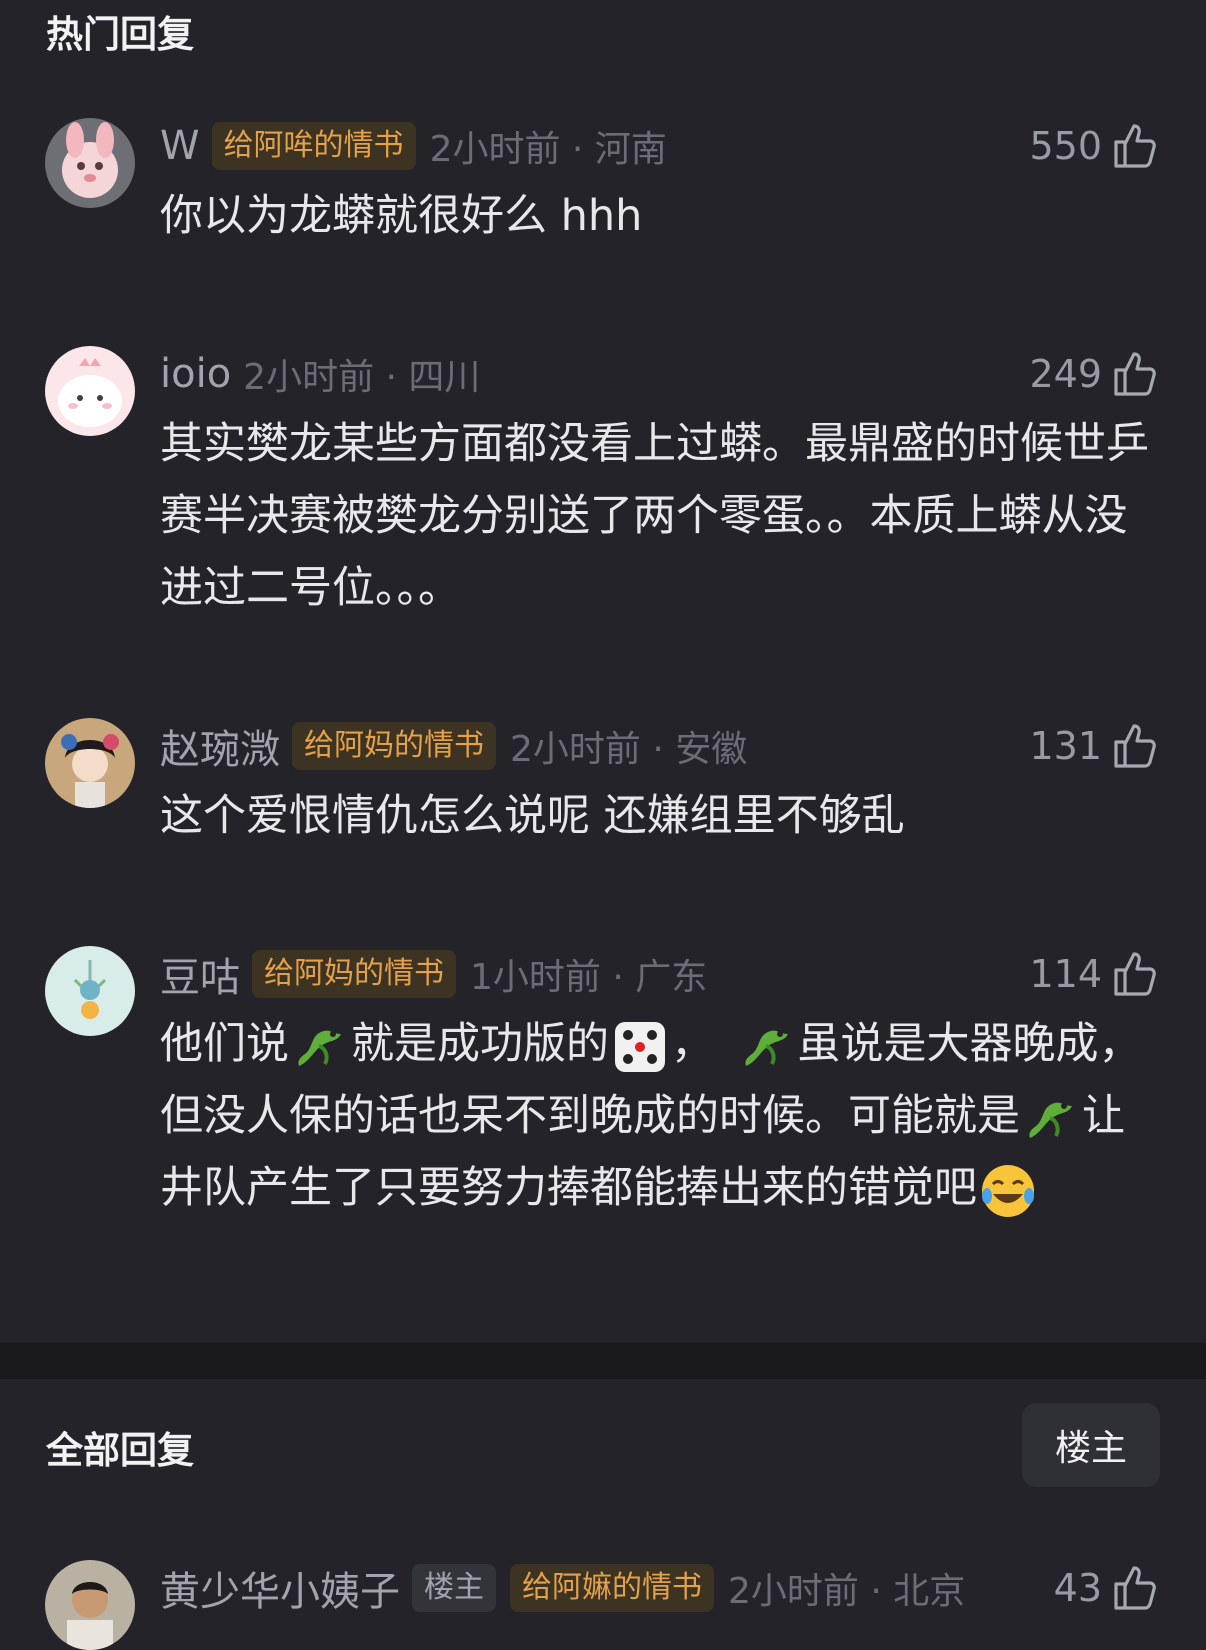 The height and width of the screenshot is (1650, 1206). Describe the element at coordinates (612, 1588) in the screenshot. I see `fan-badge: 给阿嫲的情书` at that location.